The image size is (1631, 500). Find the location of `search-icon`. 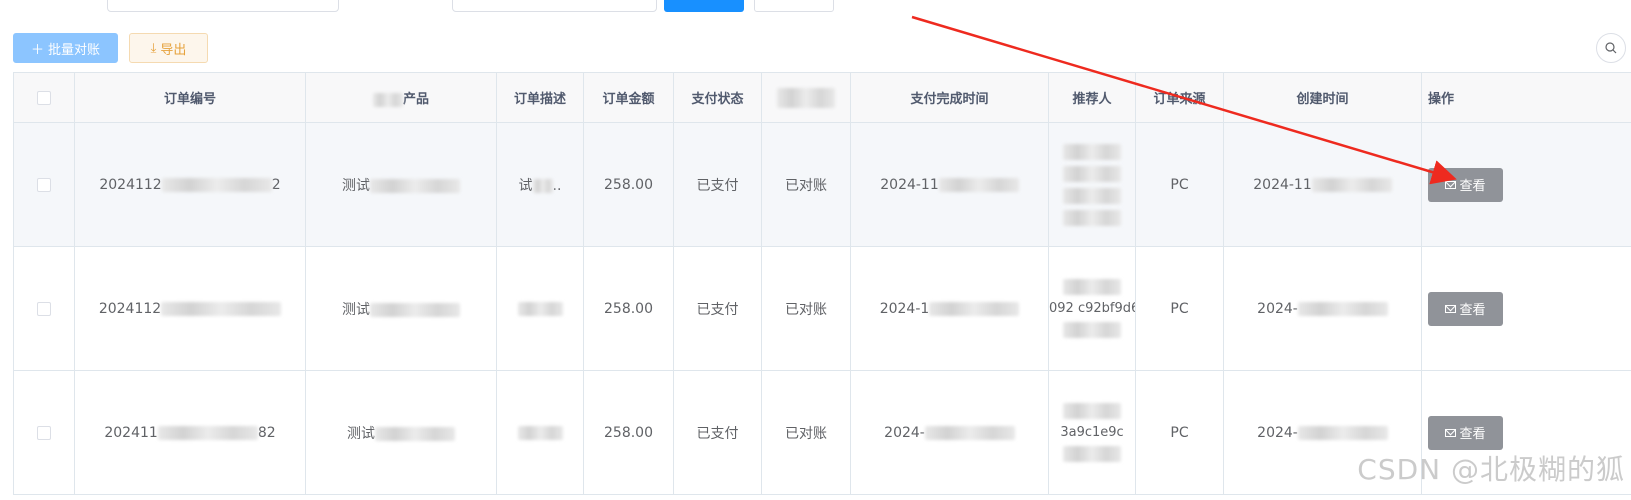

search-icon is located at coordinates (1611, 48).